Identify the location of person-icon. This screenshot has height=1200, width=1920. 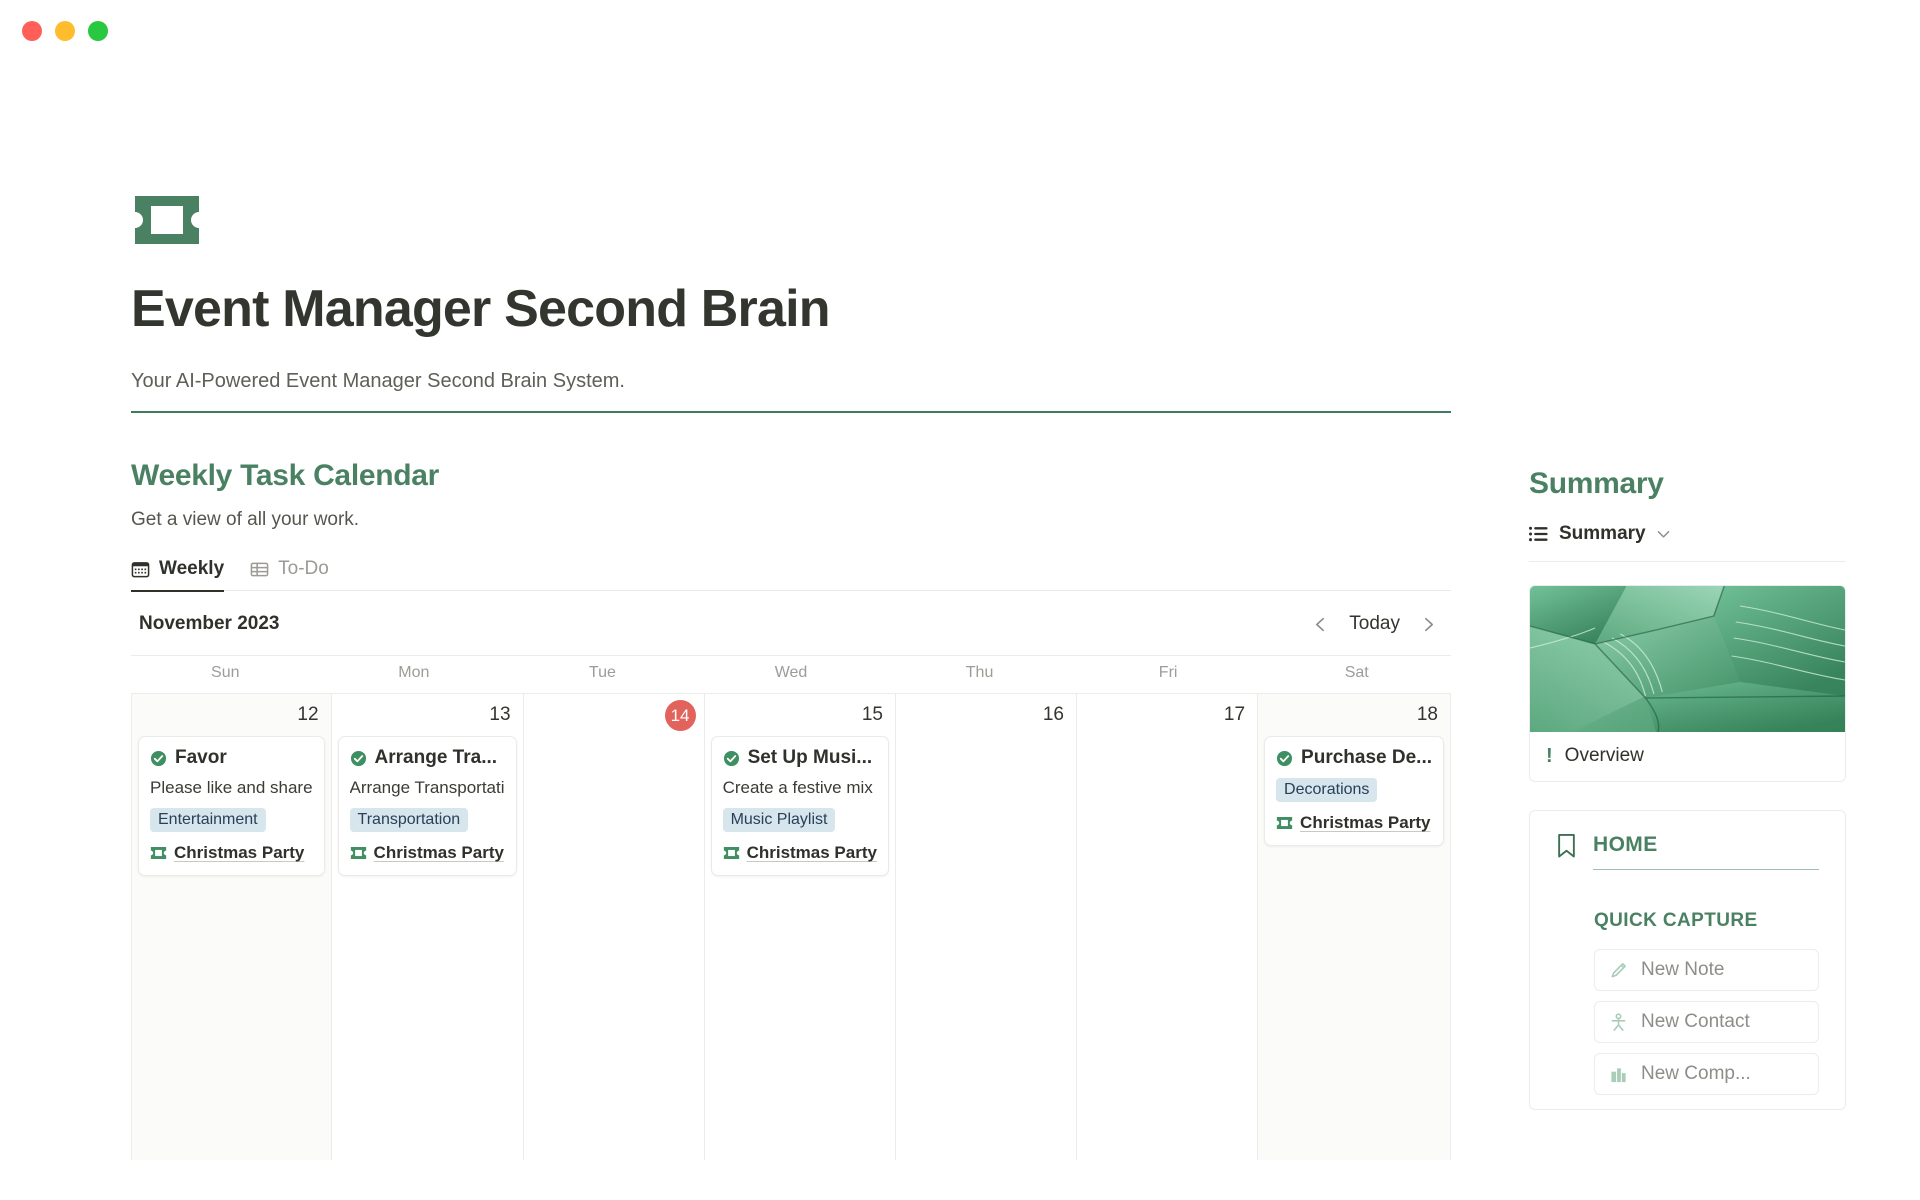
(1618, 1021).